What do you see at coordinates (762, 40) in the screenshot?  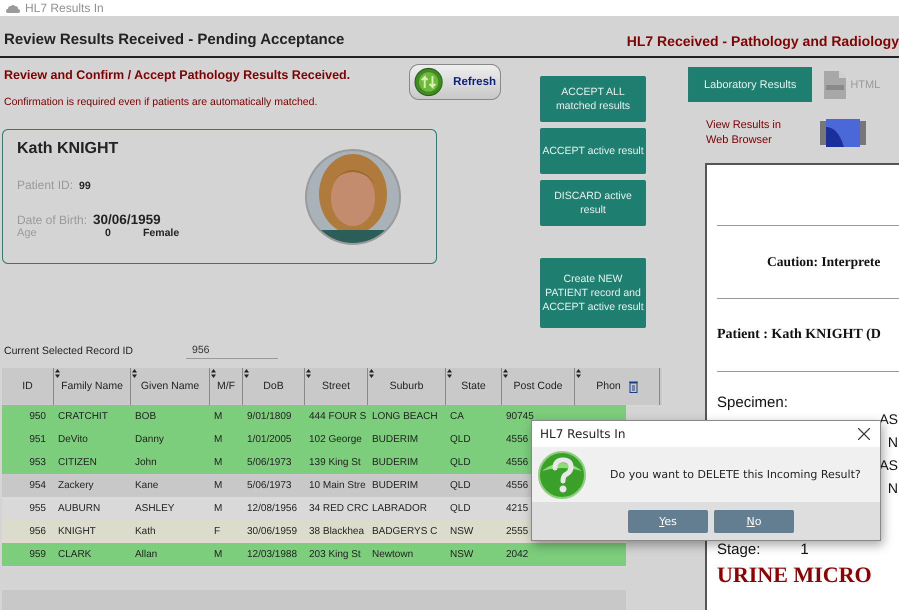 I see `module-title: HL7 Received - Pathology and Radiology` at bounding box center [762, 40].